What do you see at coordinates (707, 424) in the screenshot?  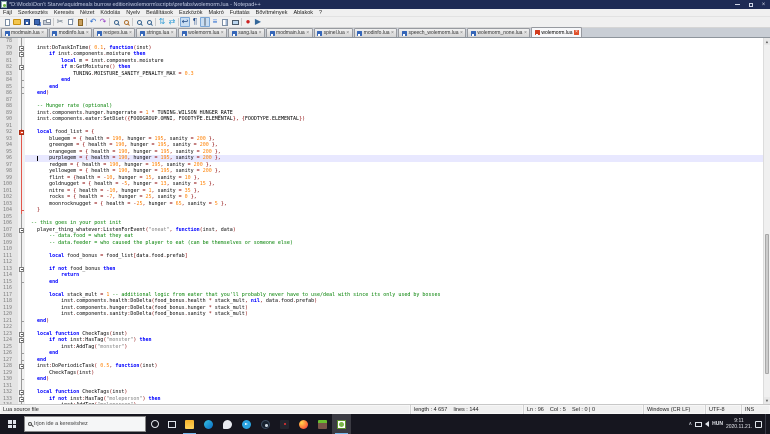 I see `volume-tray-icon` at bounding box center [707, 424].